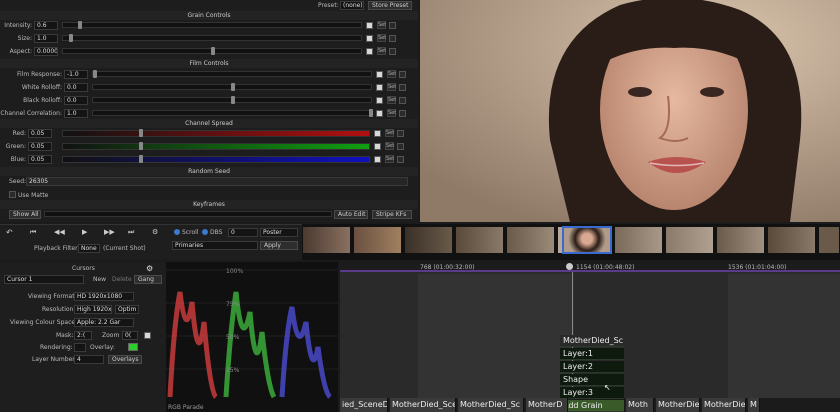 The image size is (840, 412). What do you see at coordinates (216, 232) in the screenshot?
I see `dbs-label: DBS` at bounding box center [216, 232].